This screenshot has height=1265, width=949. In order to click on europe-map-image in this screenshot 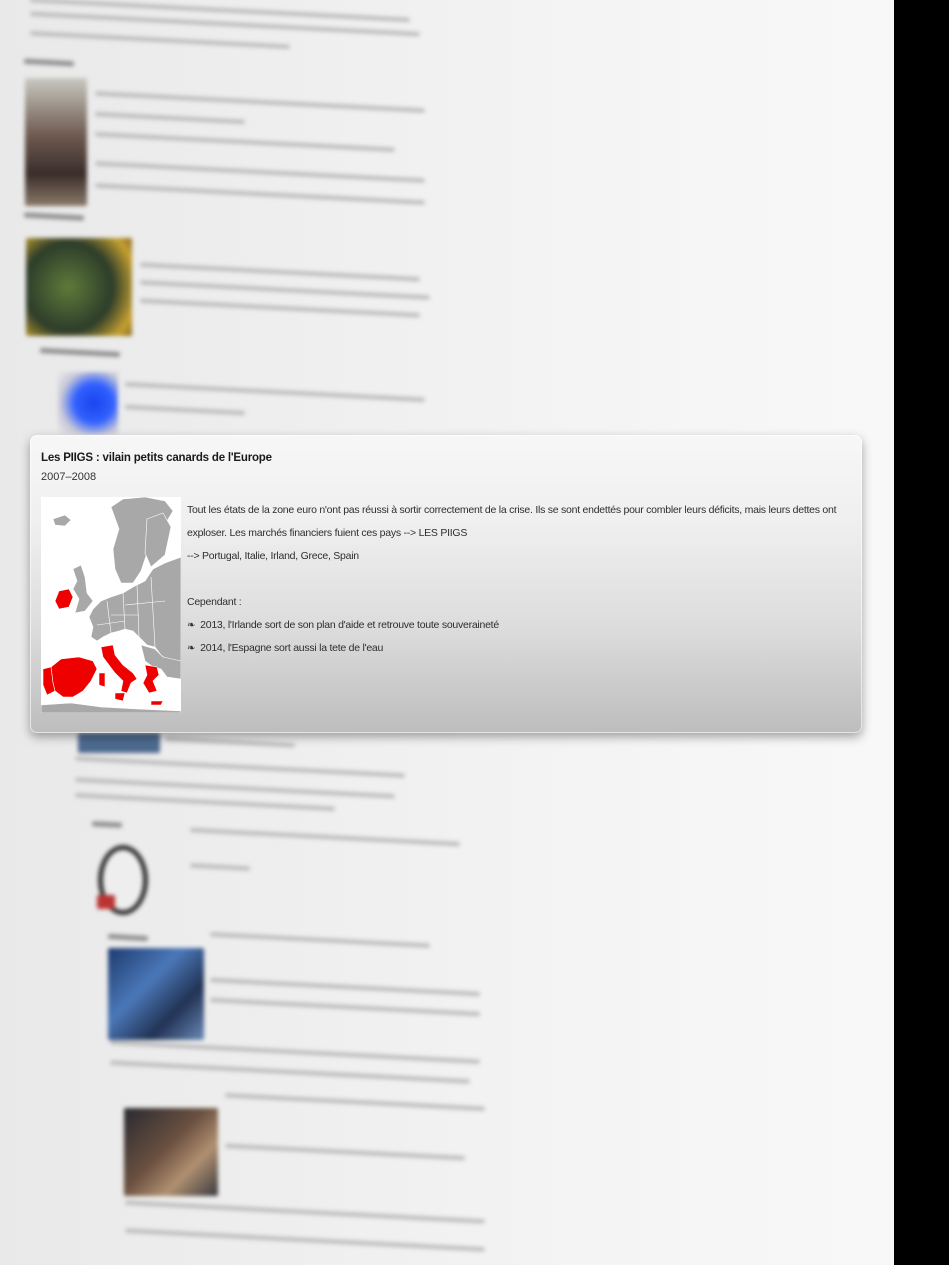, I will do `click(111, 605)`.